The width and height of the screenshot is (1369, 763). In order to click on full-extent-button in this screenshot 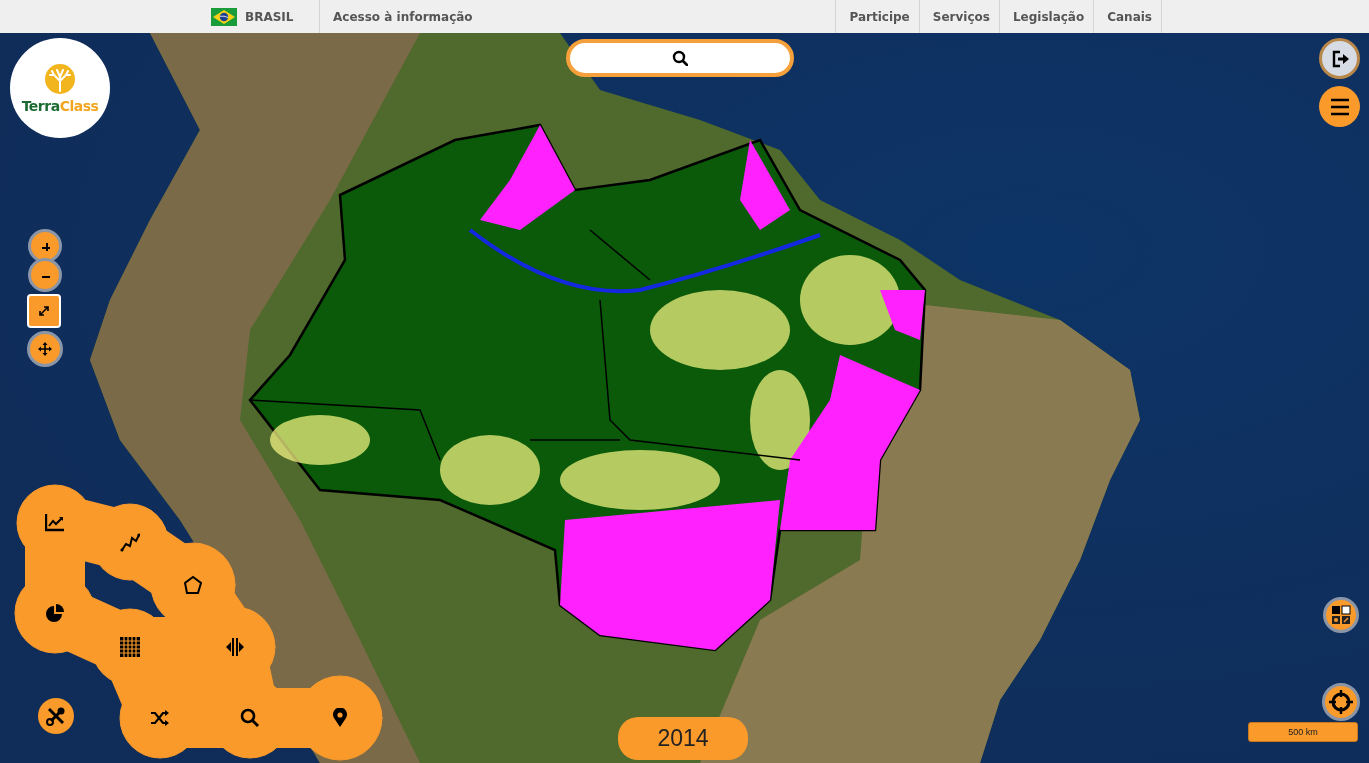, I will do `click(44, 311)`.